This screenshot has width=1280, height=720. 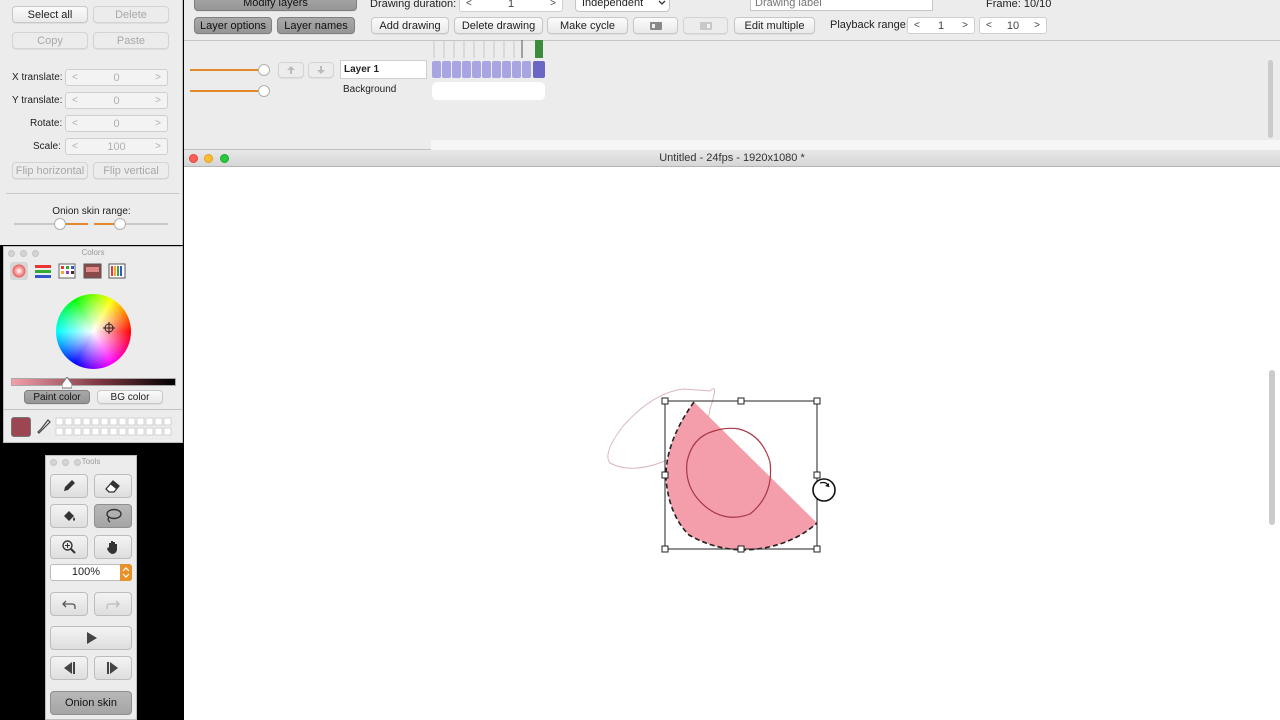 What do you see at coordinates (498, 25) in the screenshot?
I see `delete-drawing-button: Delete drawing` at bounding box center [498, 25].